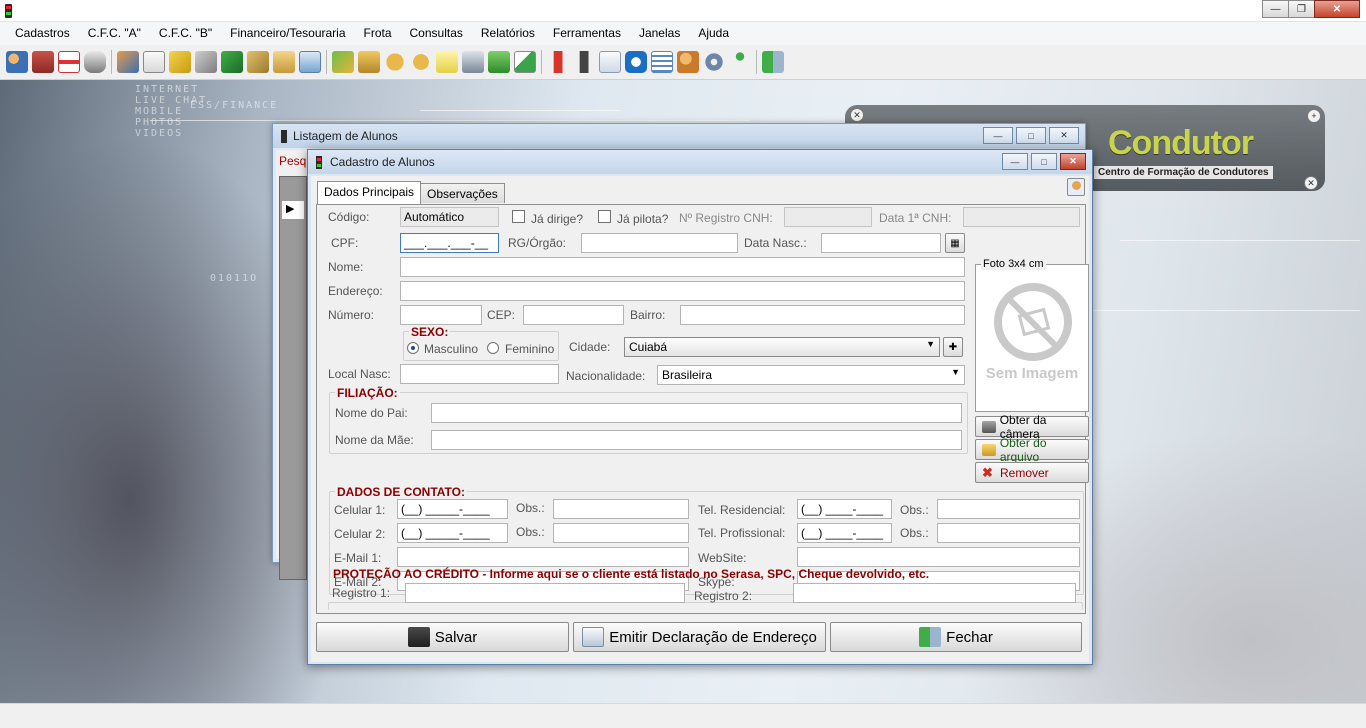 The image size is (1366, 728). I want to click on add-city-icon: ✚, so click(953, 347).